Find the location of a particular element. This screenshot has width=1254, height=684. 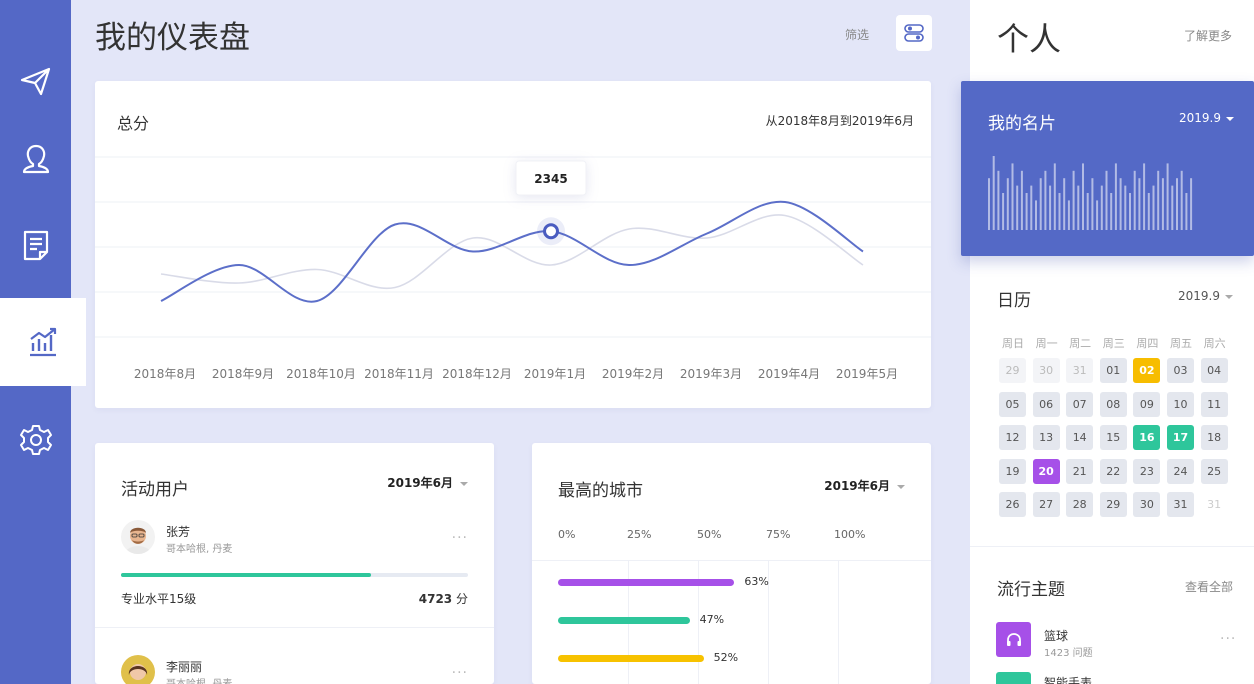

avatar is located at coordinates (138, 537).